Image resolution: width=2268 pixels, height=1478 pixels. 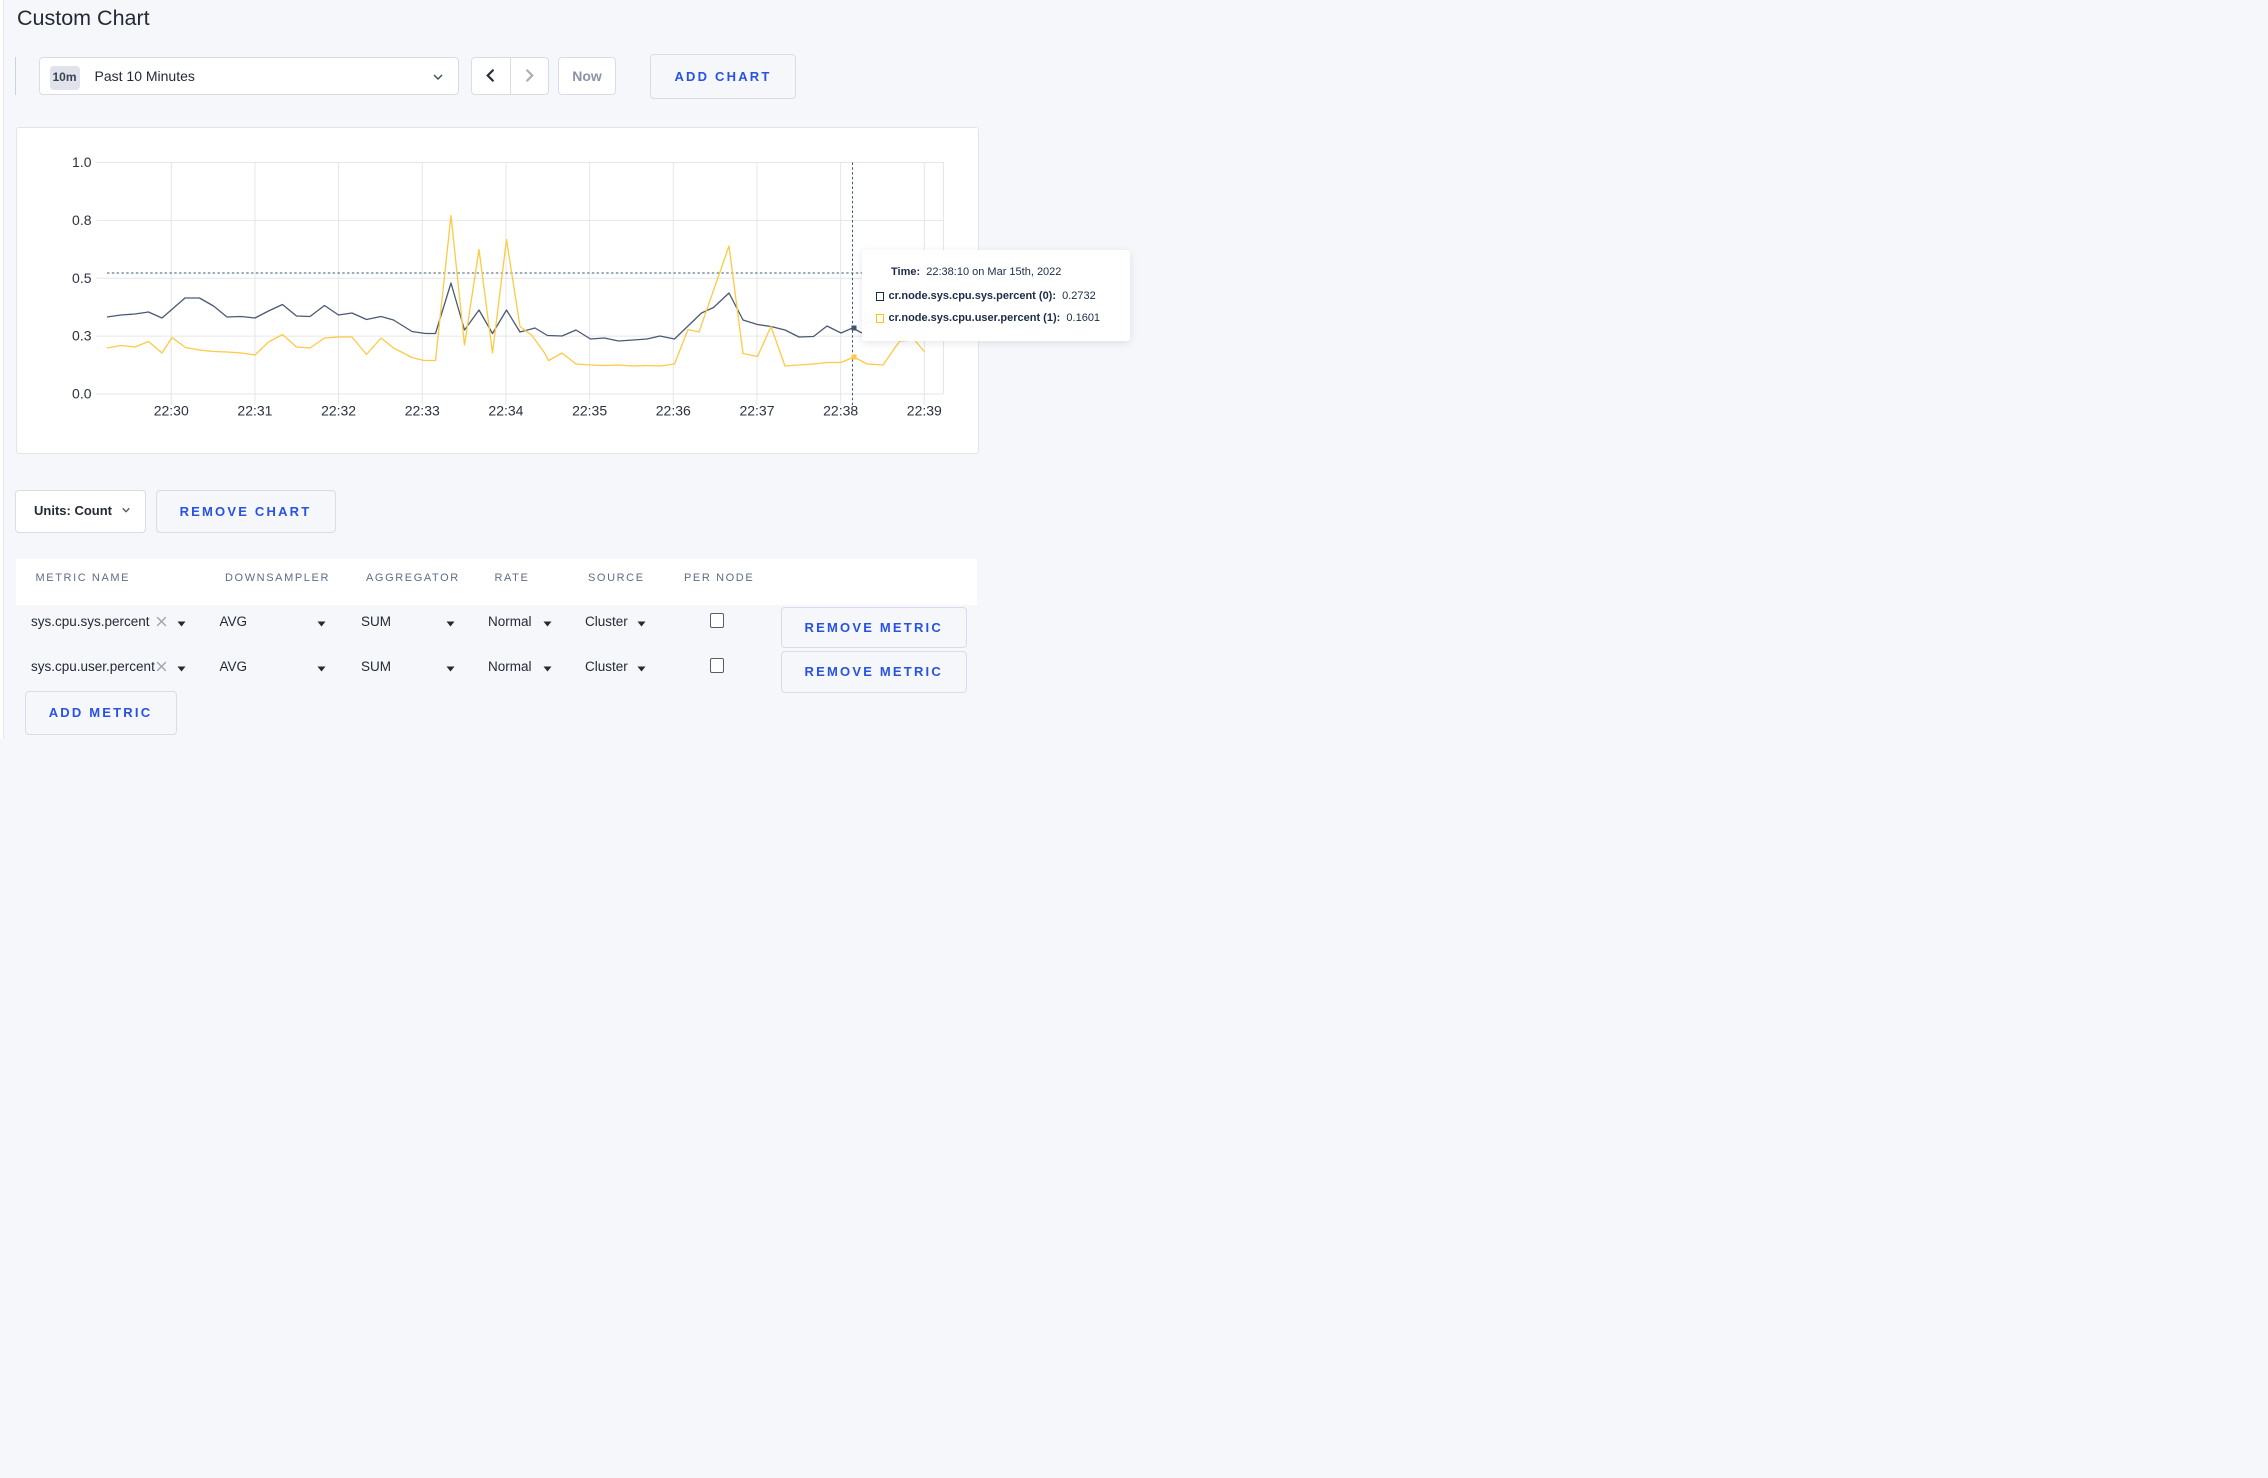 I want to click on svg-text: 0.8, so click(x=82, y=219).